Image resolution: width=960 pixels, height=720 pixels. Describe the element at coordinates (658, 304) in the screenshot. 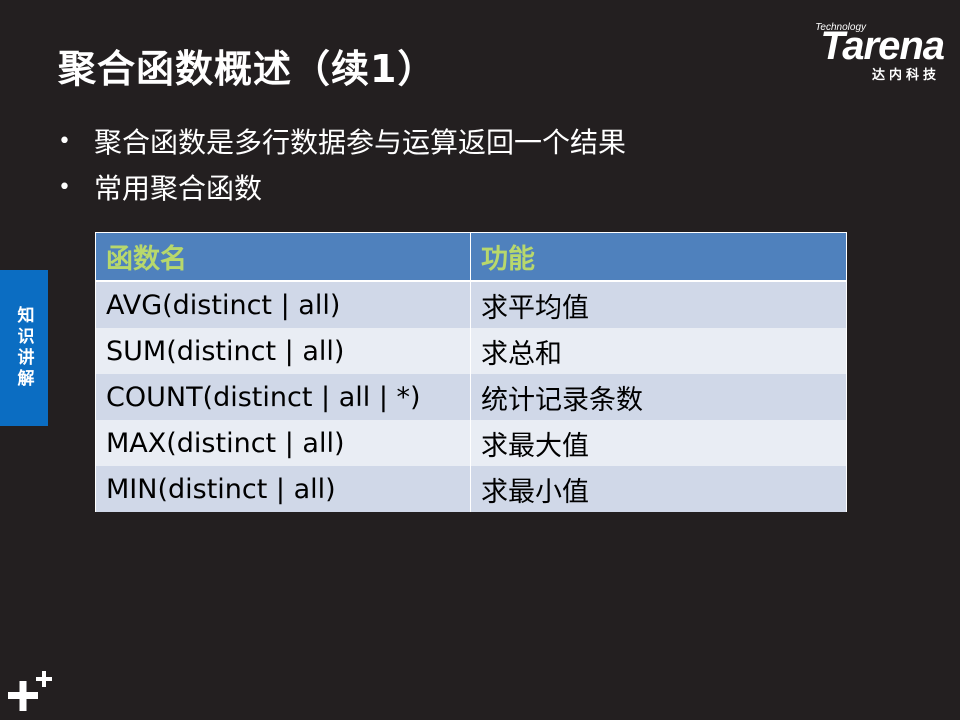

I see `cell-function-purpose: 求平均值` at that location.